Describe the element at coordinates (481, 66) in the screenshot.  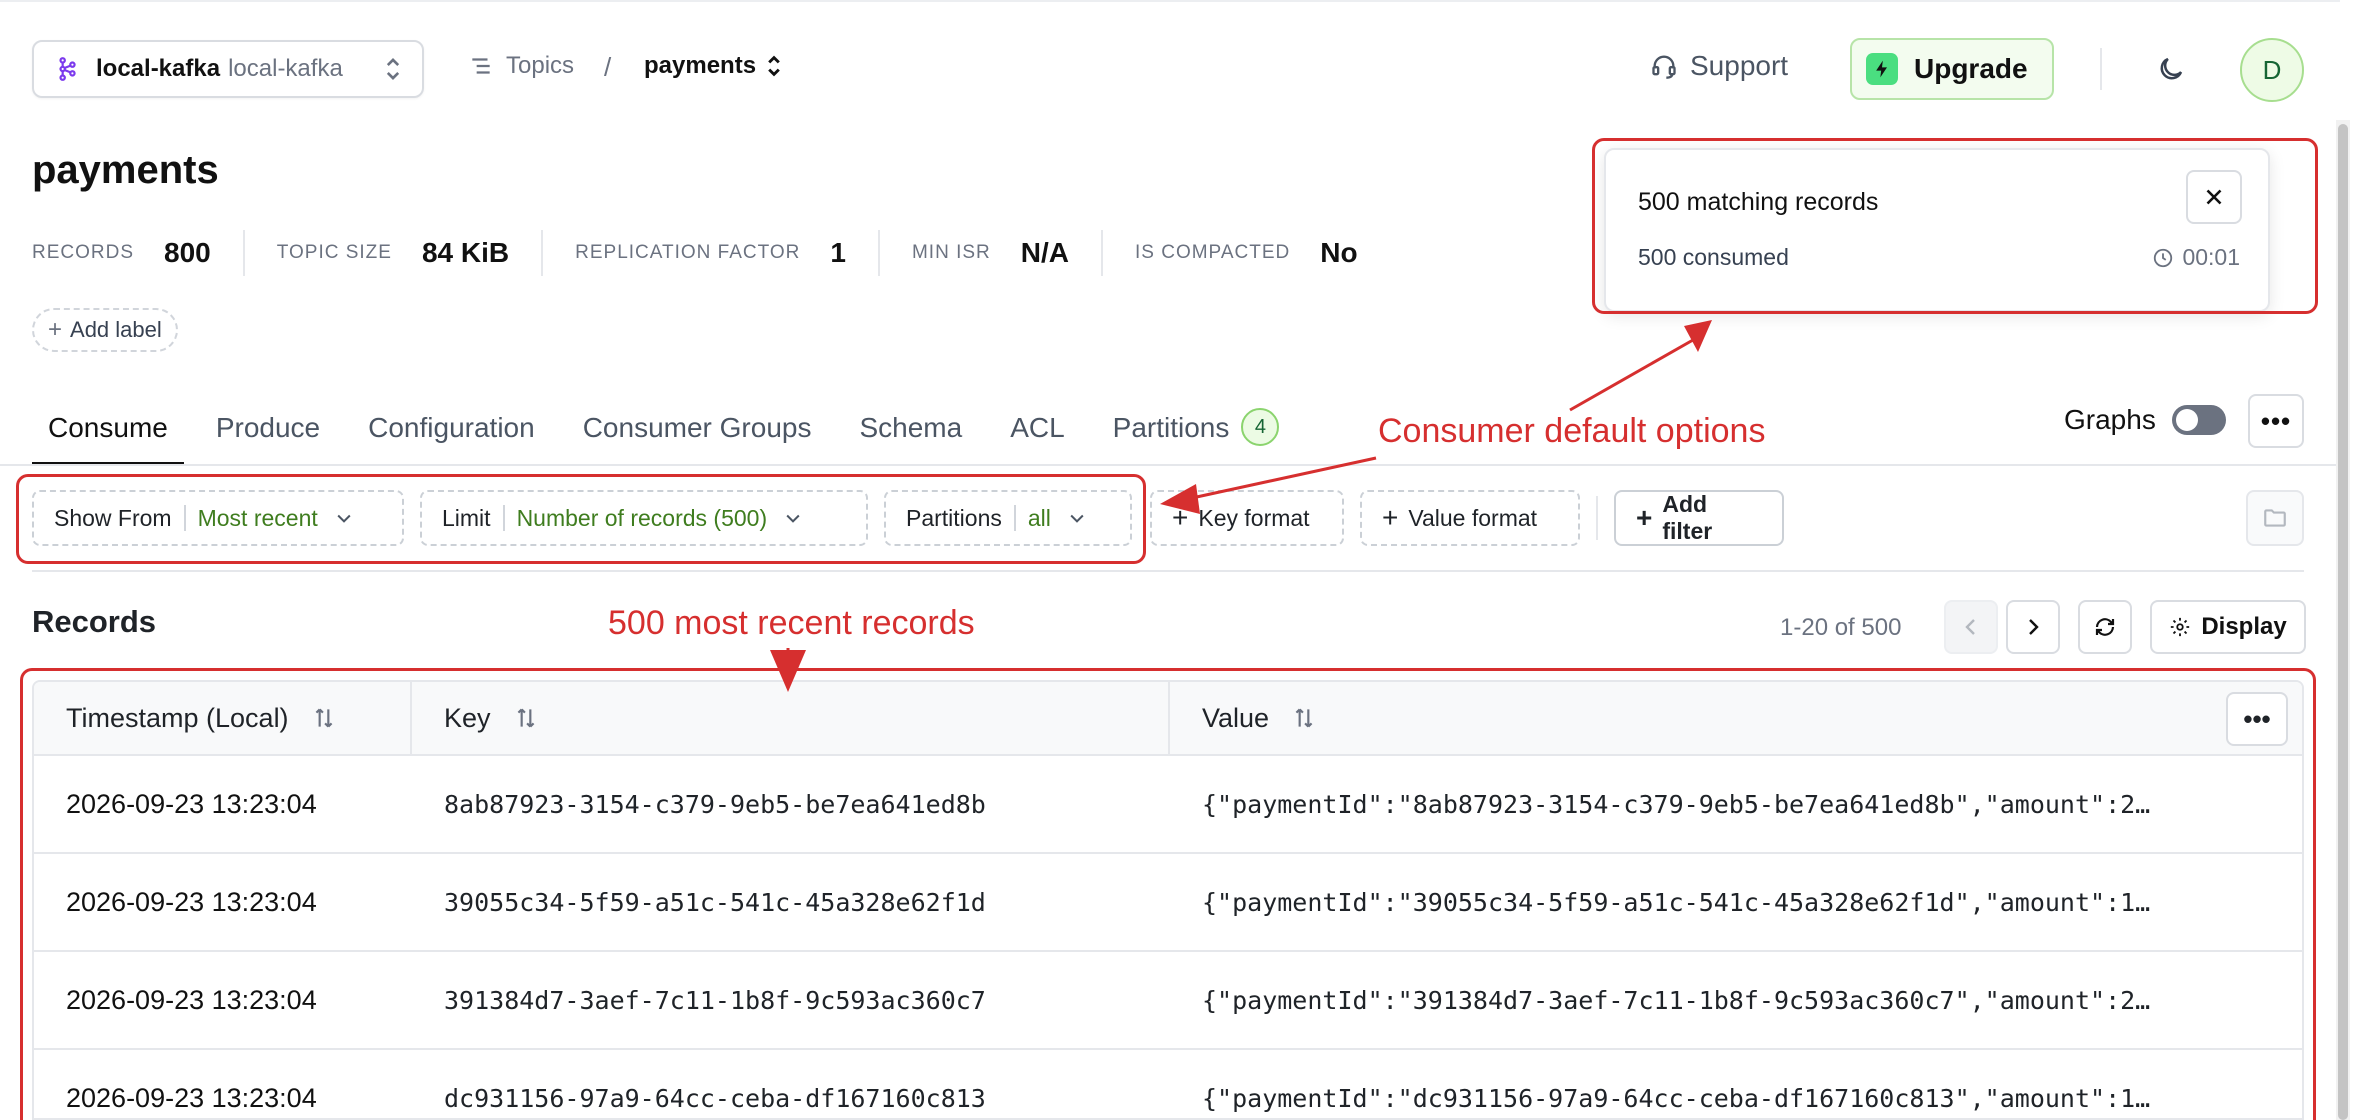
I see `list-tree-icon` at that location.